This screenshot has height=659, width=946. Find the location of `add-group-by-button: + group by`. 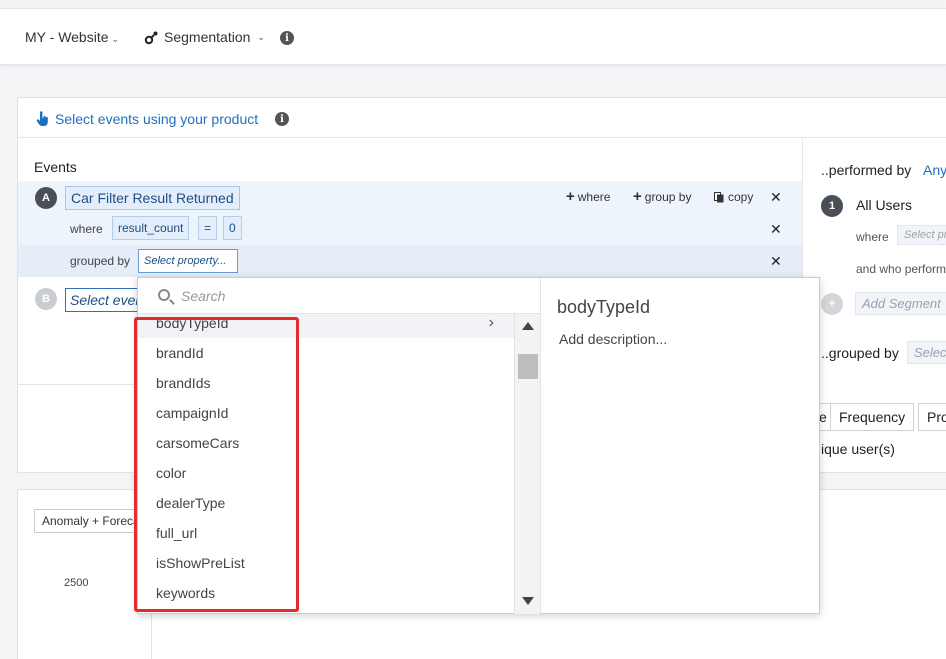

add-group-by-button: + group by is located at coordinates (662, 196).